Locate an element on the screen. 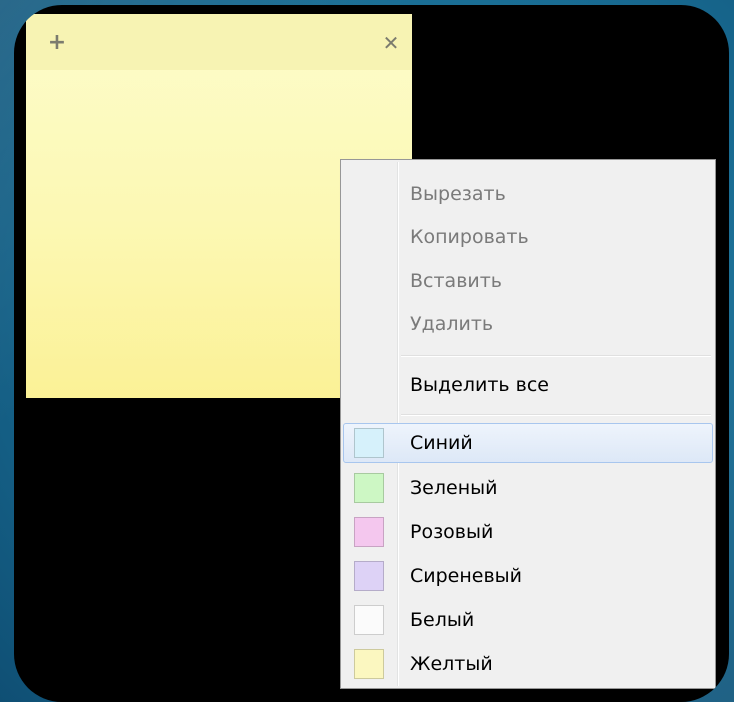 The height and width of the screenshot is (702, 734). menu-item-color-blue: Синий is located at coordinates (528, 443).